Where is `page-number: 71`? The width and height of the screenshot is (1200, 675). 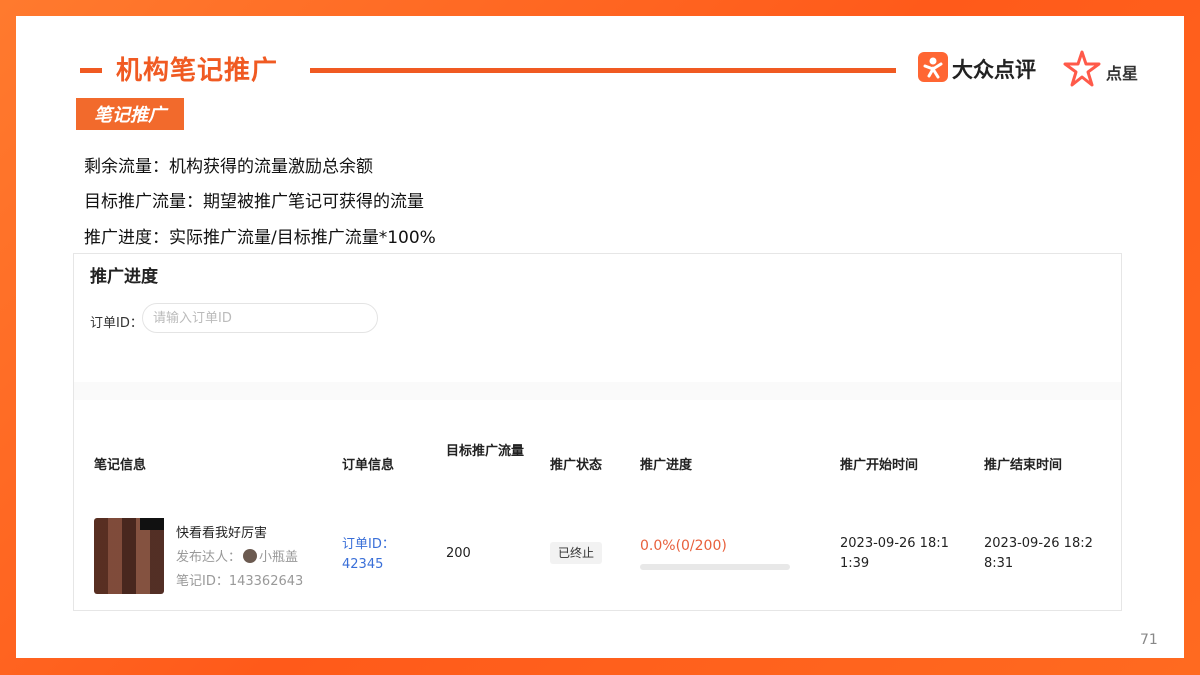 page-number: 71 is located at coordinates (1149, 640).